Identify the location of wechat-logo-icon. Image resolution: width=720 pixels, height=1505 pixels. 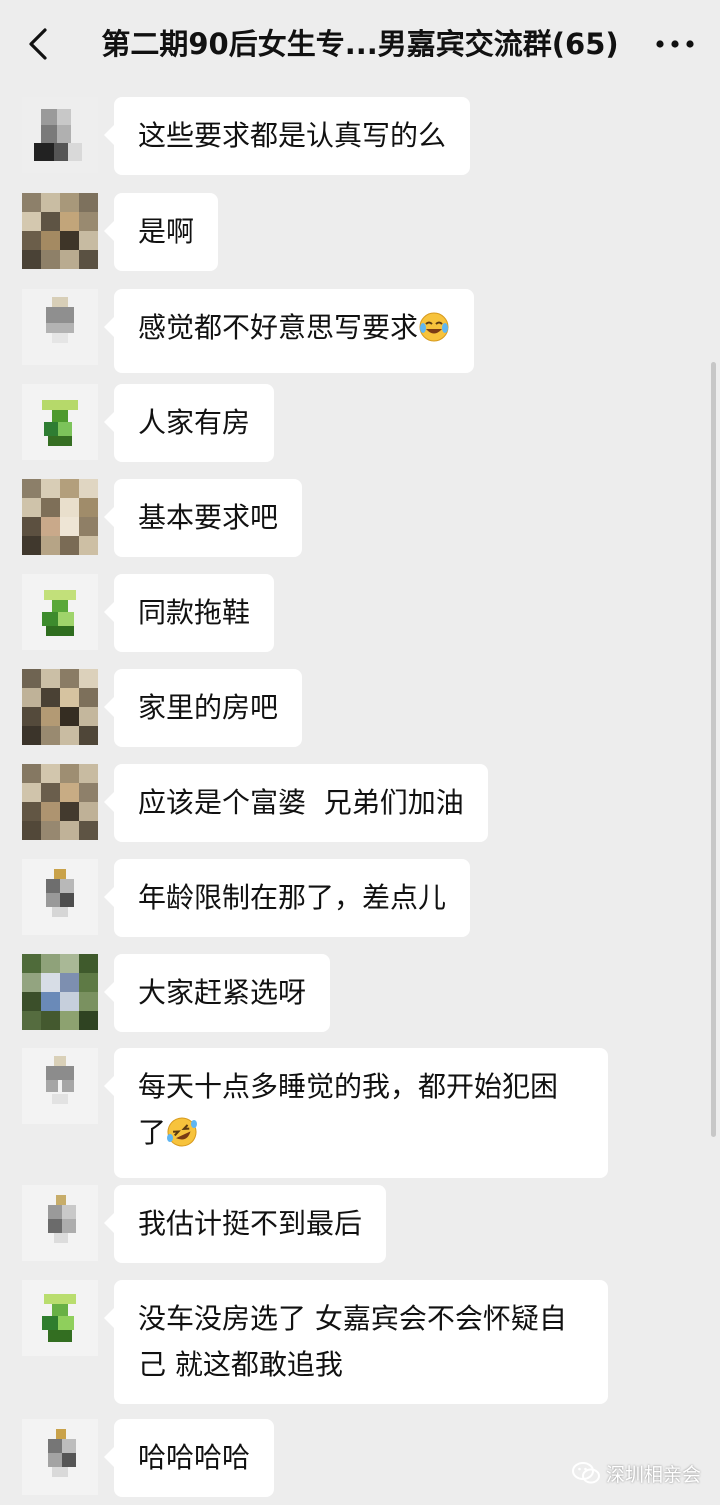
(586, 1473).